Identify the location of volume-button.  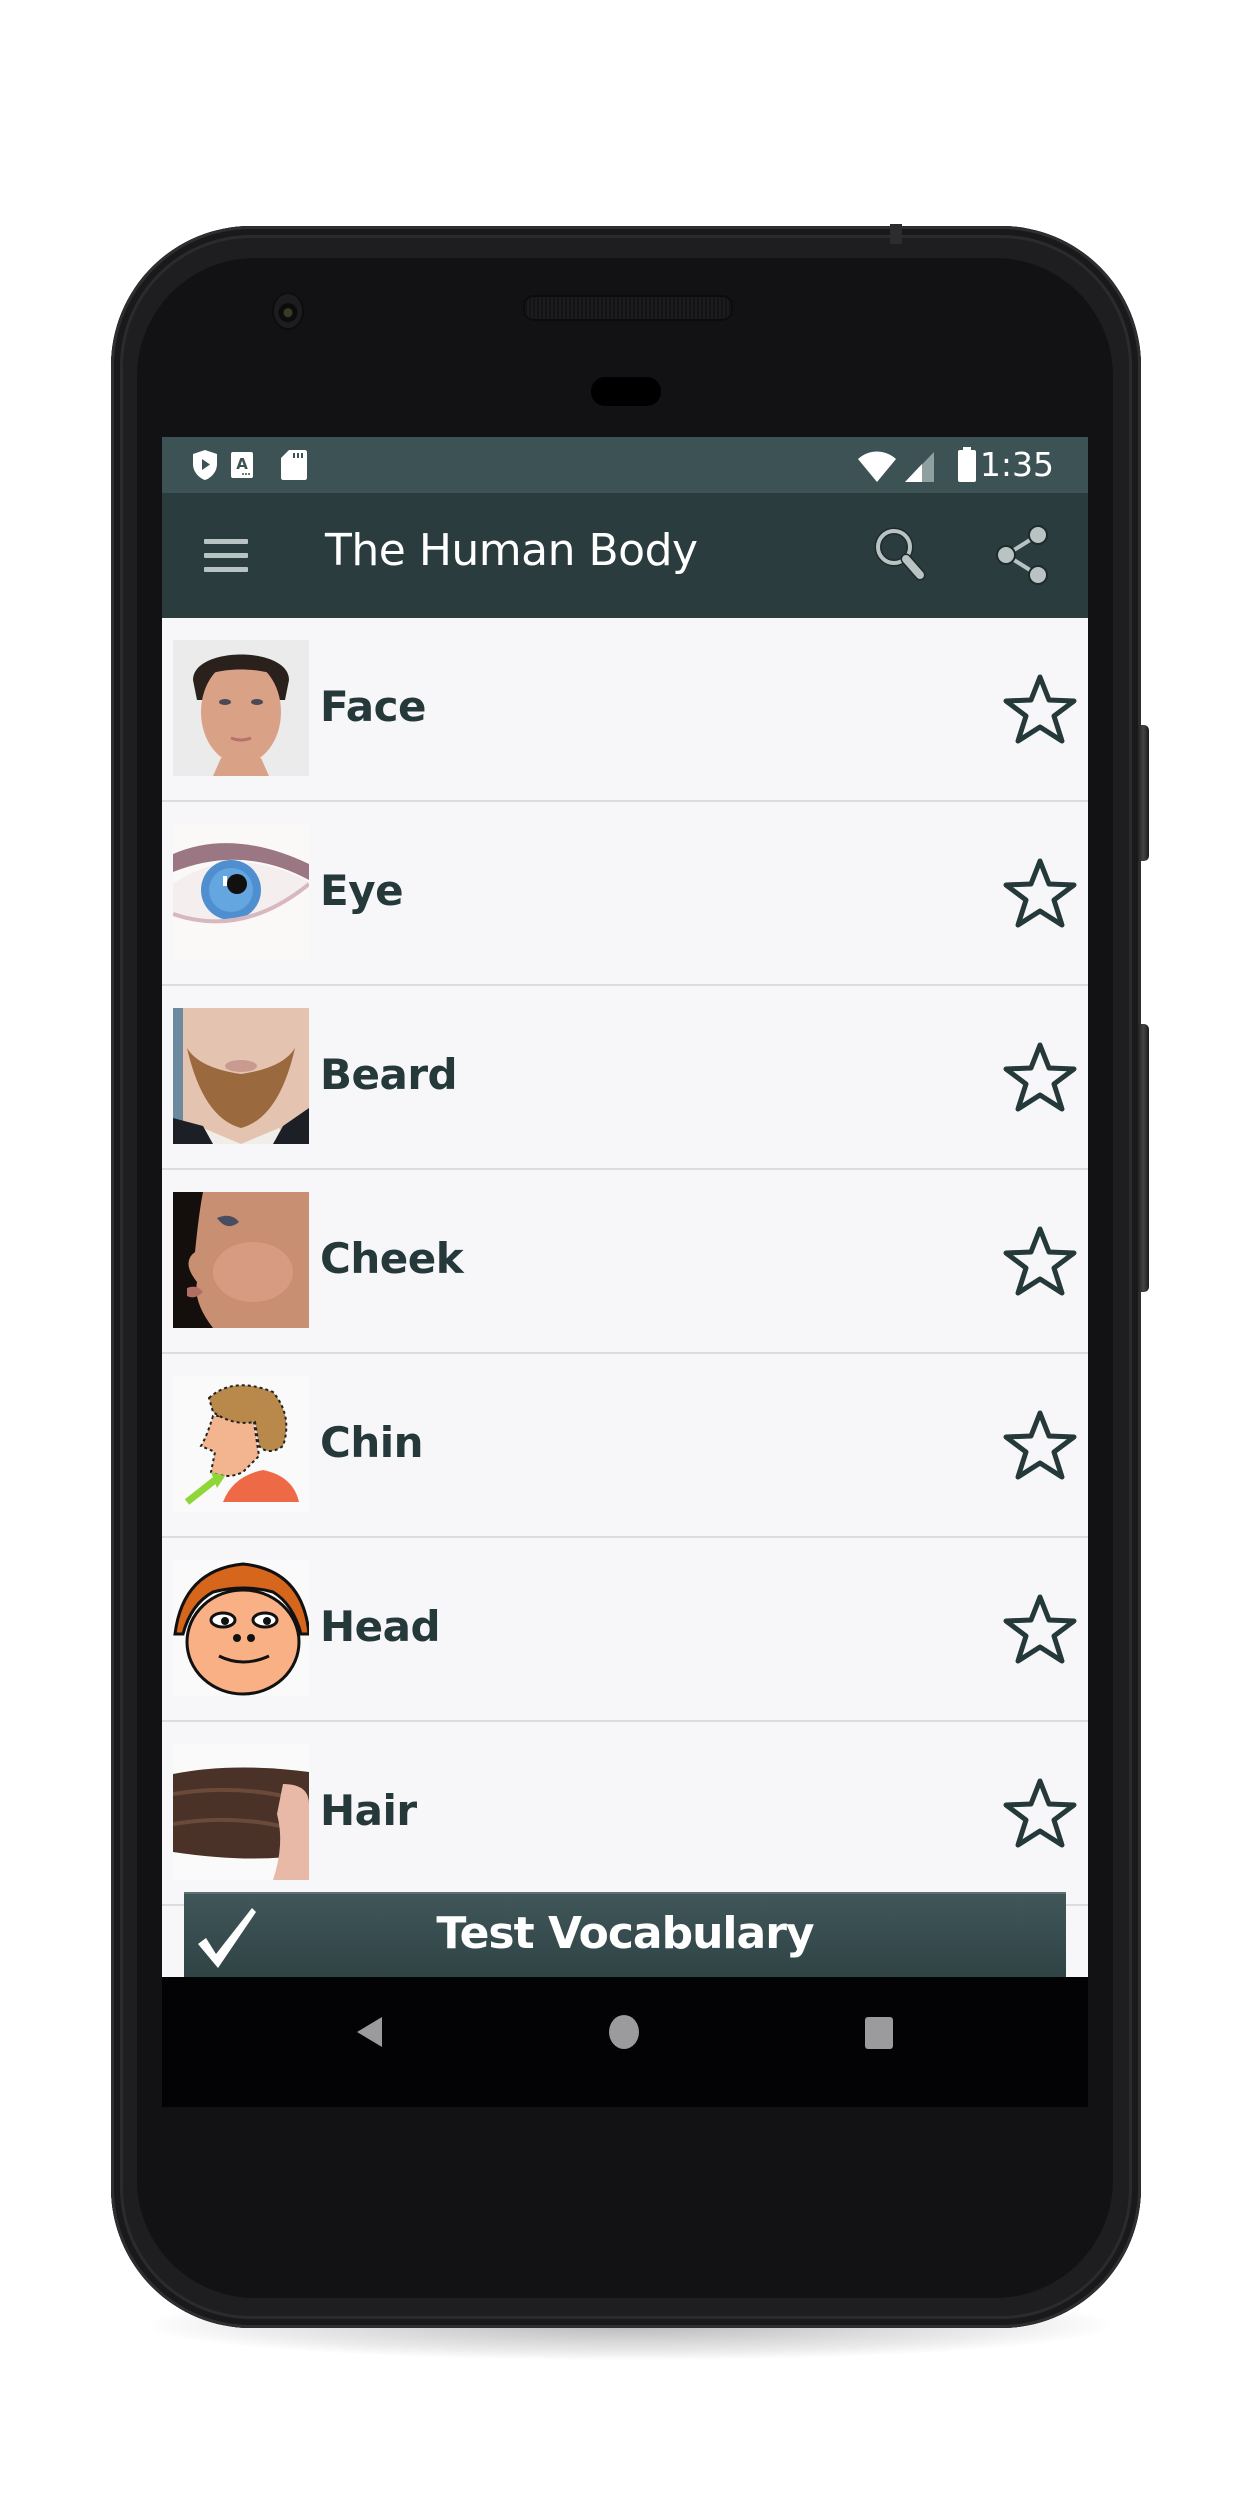
(1143, 793).